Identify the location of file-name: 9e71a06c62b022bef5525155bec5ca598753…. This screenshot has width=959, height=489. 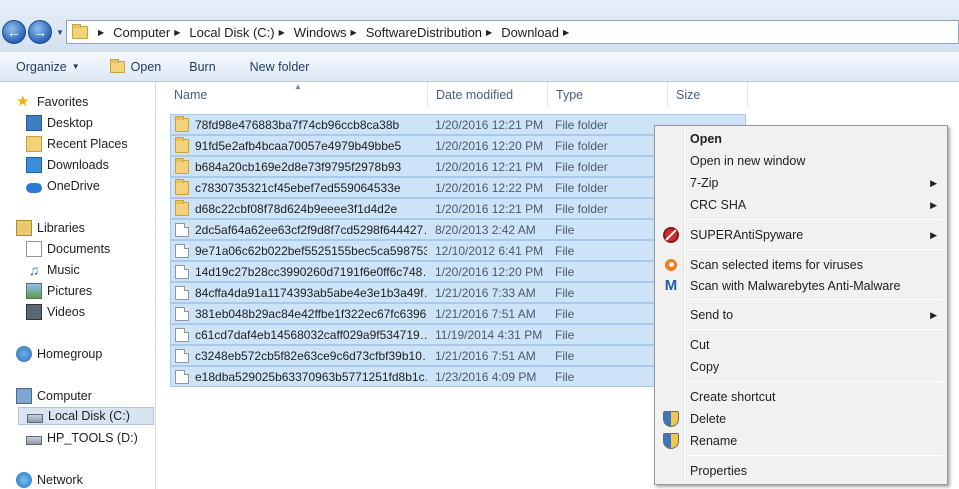
(311, 250).